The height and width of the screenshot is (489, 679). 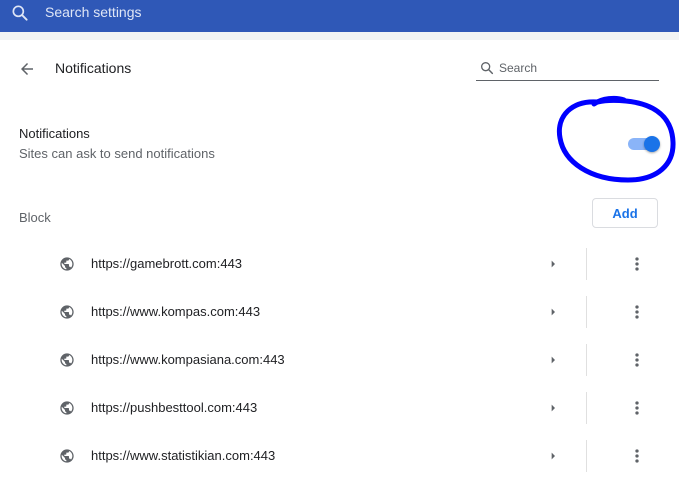 What do you see at coordinates (188, 359) in the screenshot?
I see `blocked-site-url: https://www.kompasiana.com:443` at bounding box center [188, 359].